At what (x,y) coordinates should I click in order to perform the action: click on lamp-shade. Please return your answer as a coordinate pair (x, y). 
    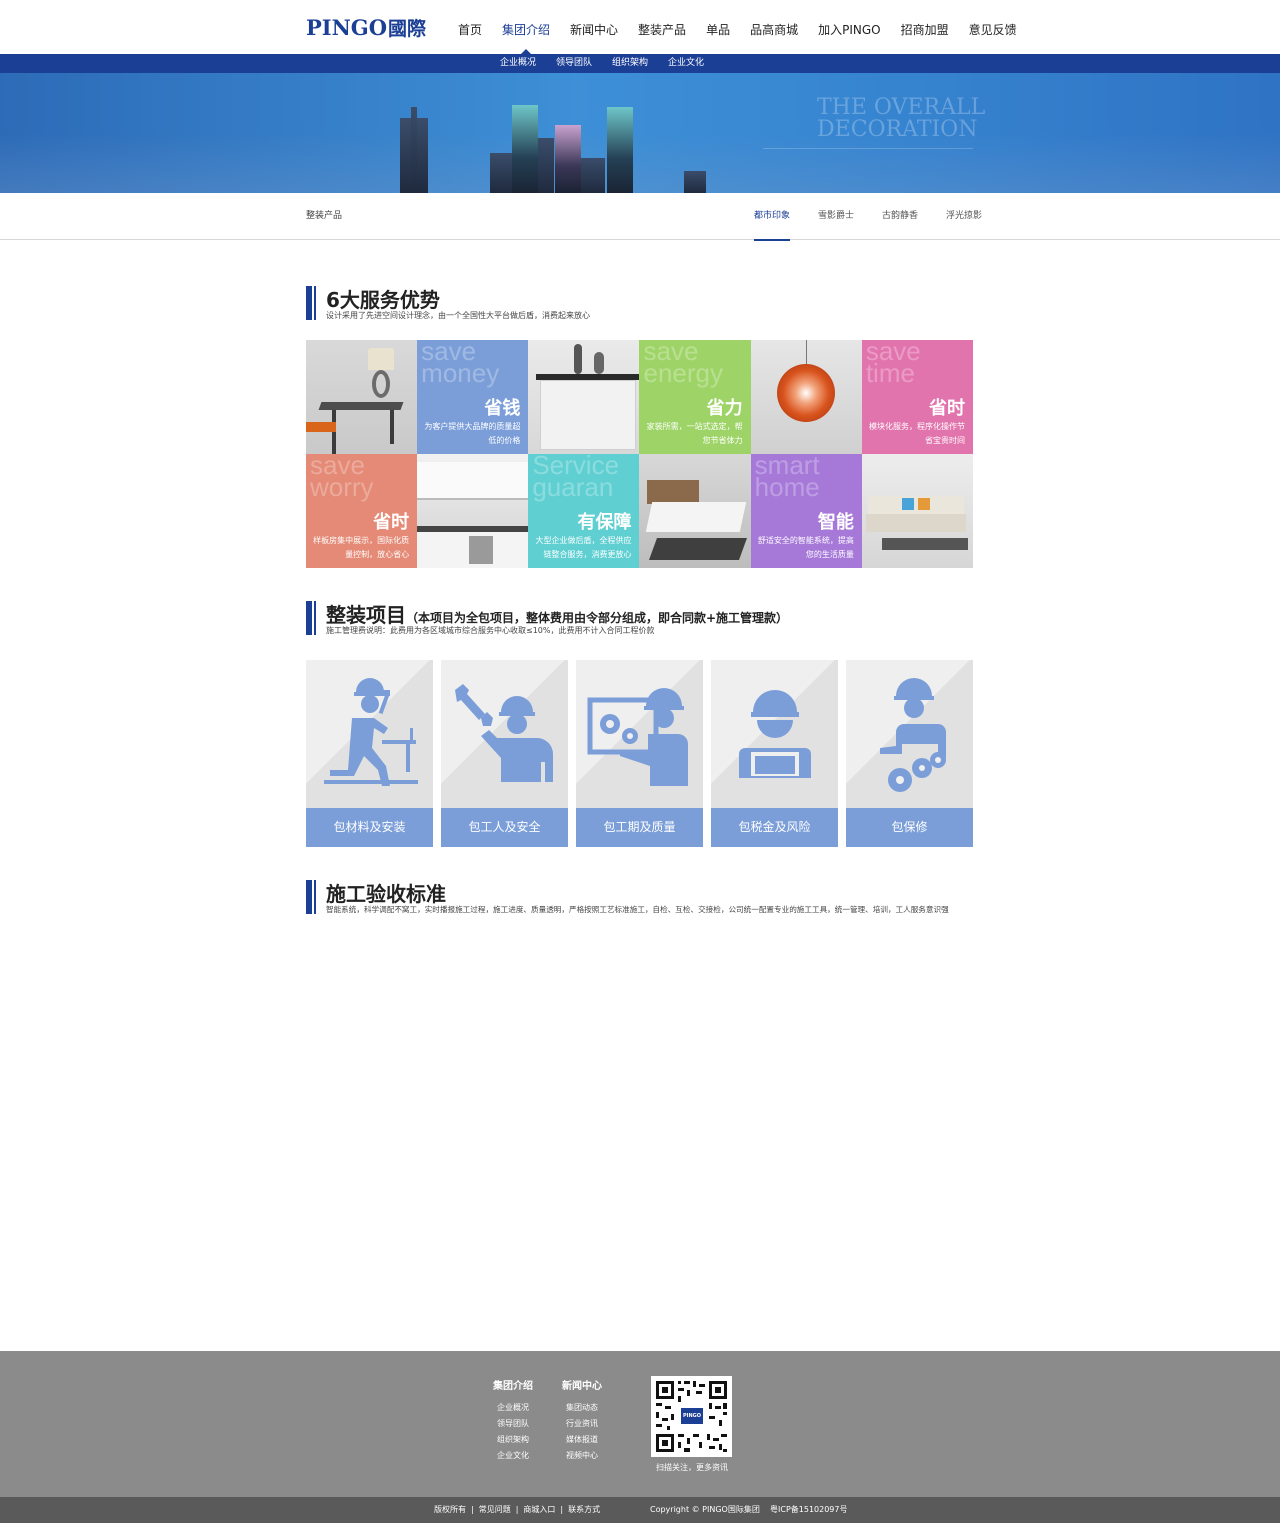
    Looking at the image, I should click on (381, 359).